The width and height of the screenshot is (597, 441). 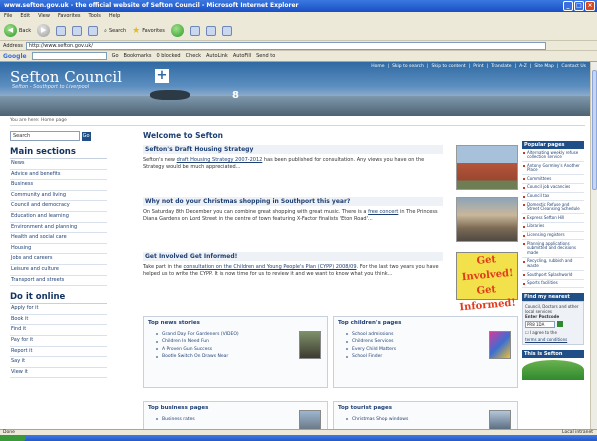 What do you see at coordinates (58, 320) in the screenshot?
I see `nav-book-it: Book it` at bounding box center [58, 320].